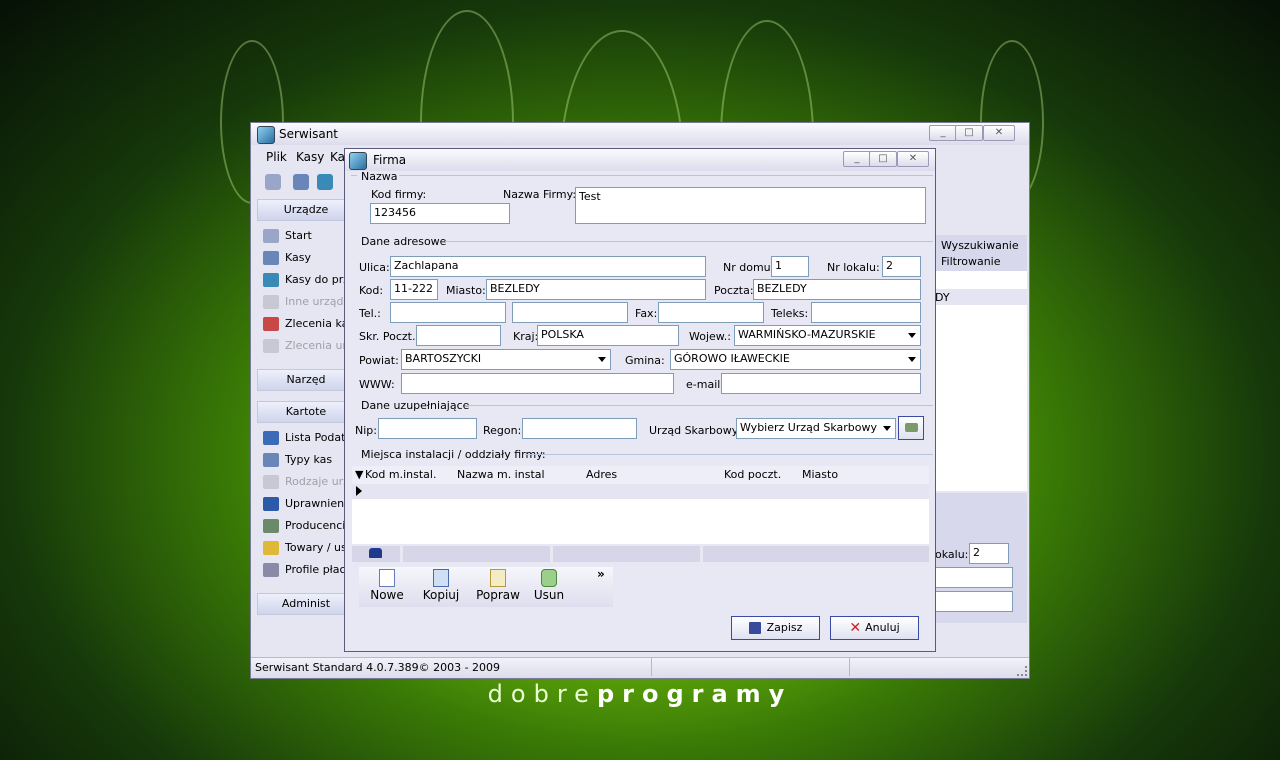  Describe the element at coordinates (711, 312) in the screenshot. I see `fax-field` at that location.